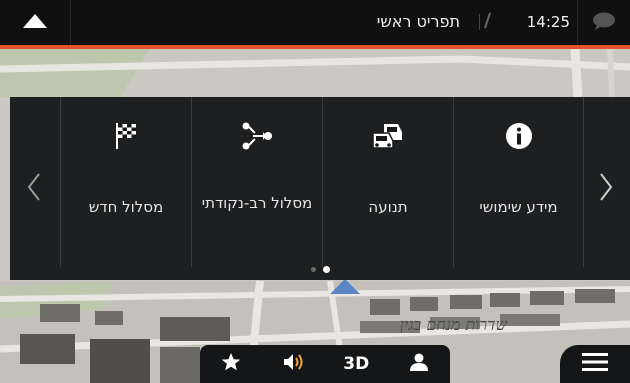 This screenshot has height=383, width=630. Describe the element at coordinates (125, 182) in the screenshot. I see `menu-tile-new-route: מסלול חדש` at that location.